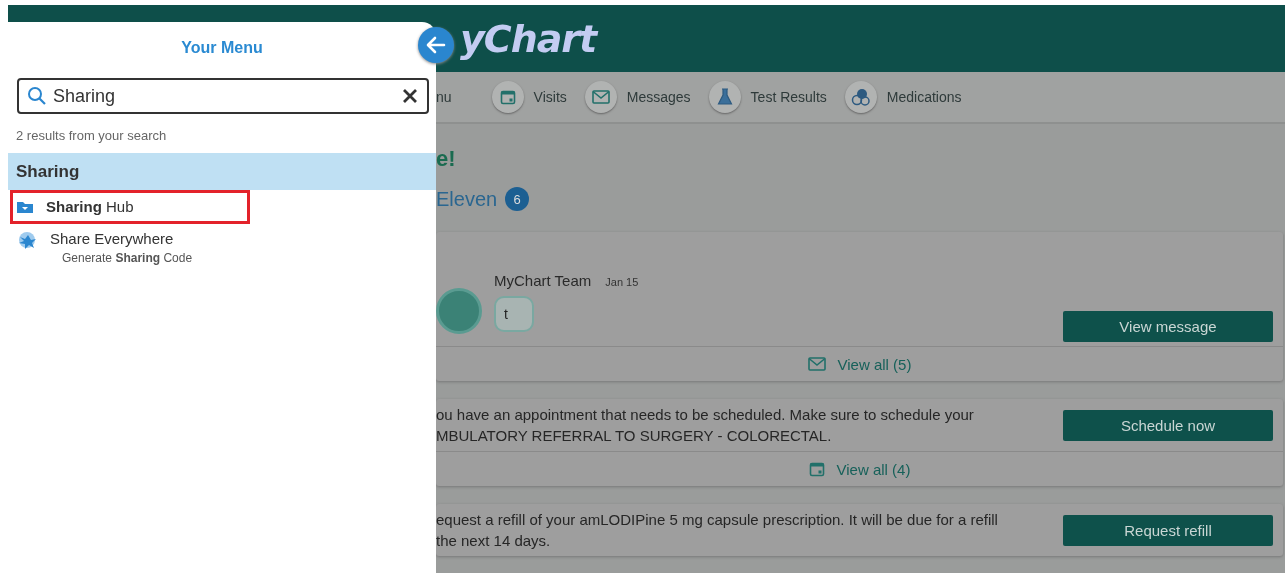  Describe the element at coordinates (444, 97) in the screenshot. I see `nav-link: nu` at that location.